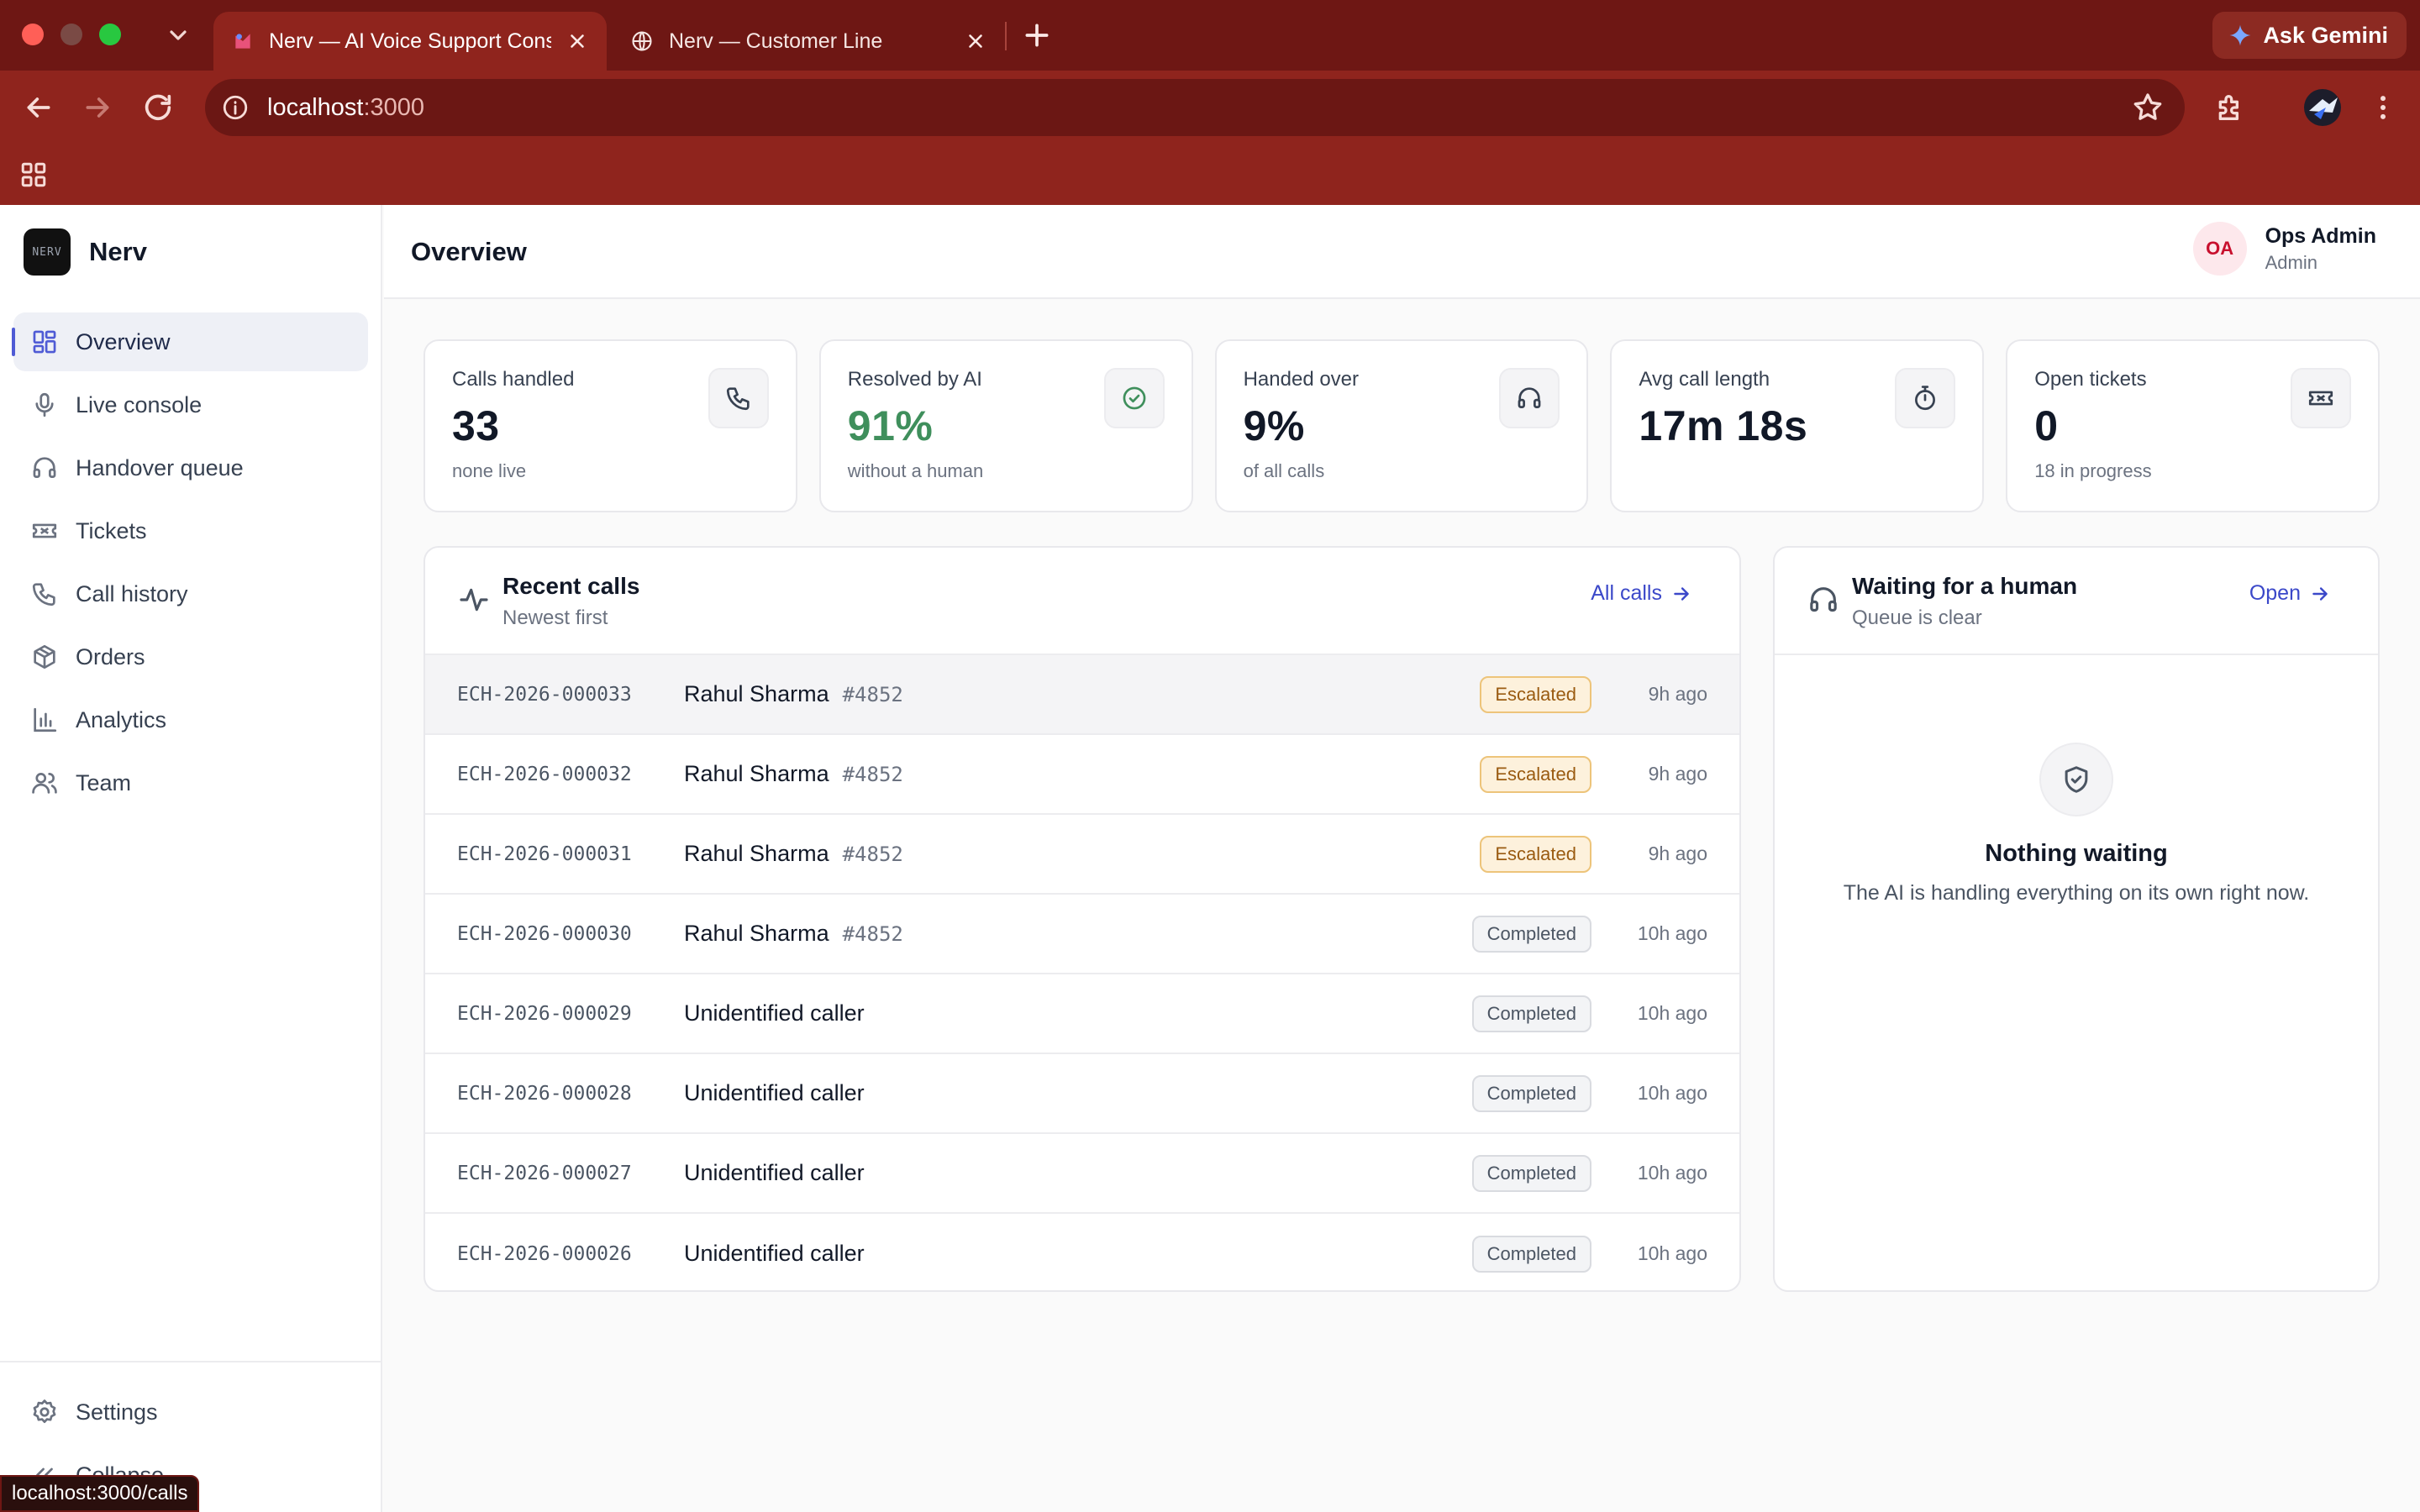 The width and height of the screenshot is (2420, 1512). Describe the element at coordinates (44, 1411) in the screenshot. I see `gear-icon` at that location.